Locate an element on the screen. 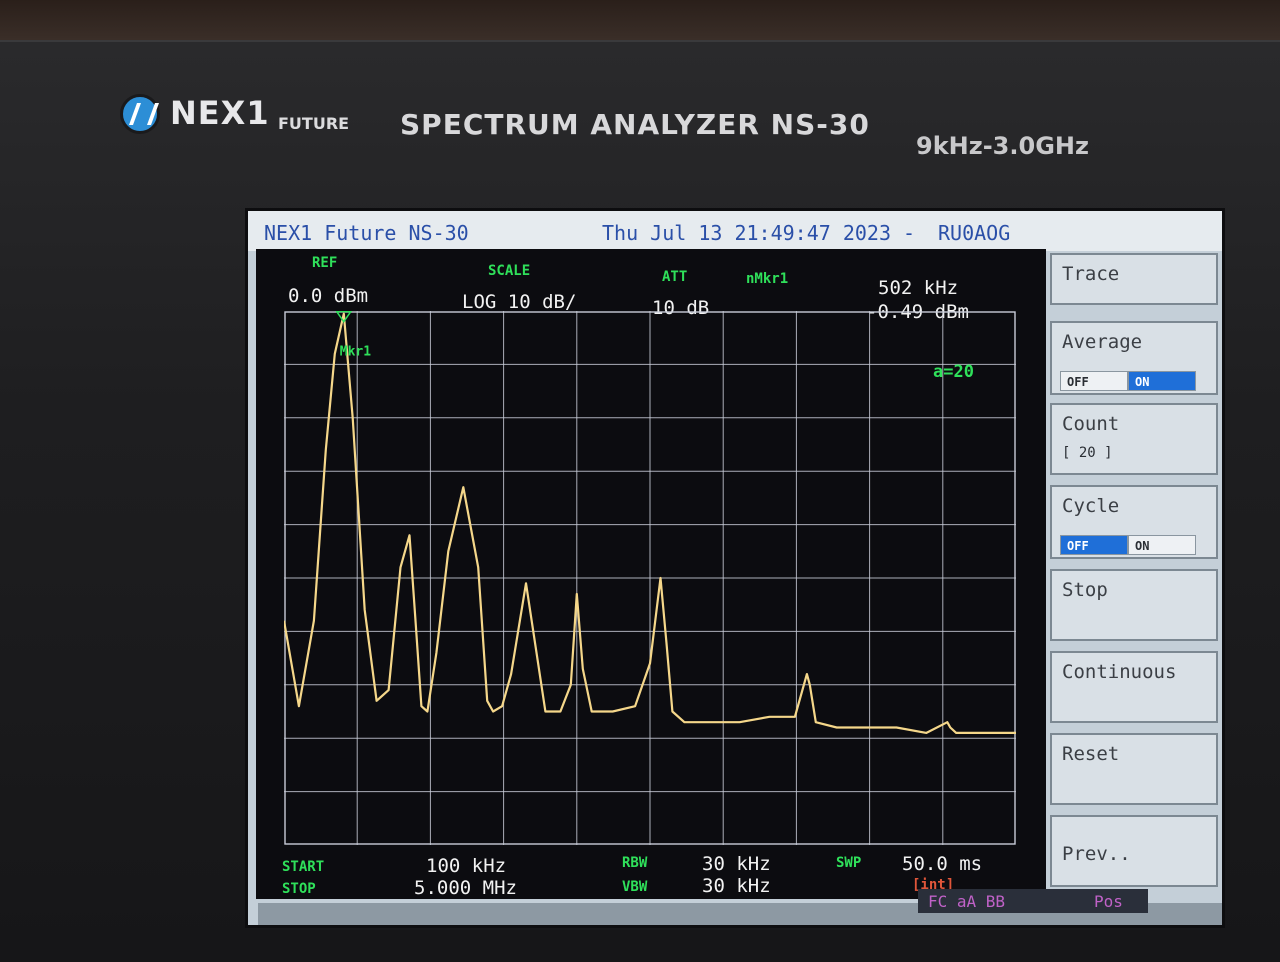  cycle-on-option: ON is located at coordinates (1162, 545).